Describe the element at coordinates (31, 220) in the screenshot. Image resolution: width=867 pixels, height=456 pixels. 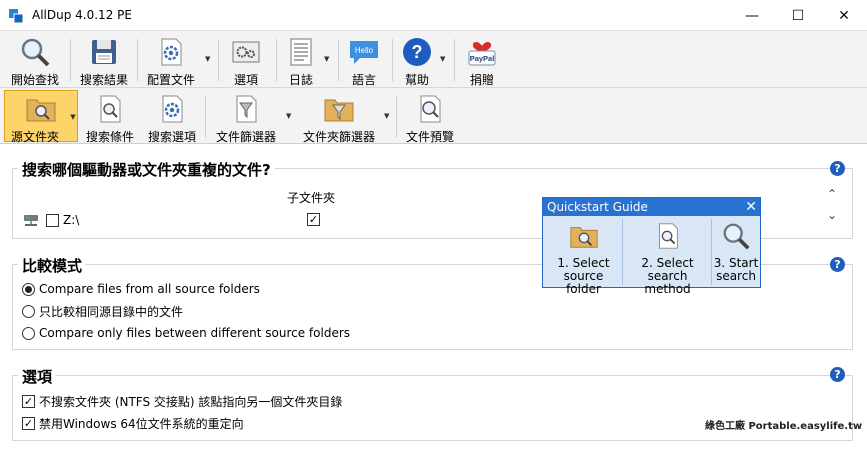
I see `network-drive-icon` at that location.